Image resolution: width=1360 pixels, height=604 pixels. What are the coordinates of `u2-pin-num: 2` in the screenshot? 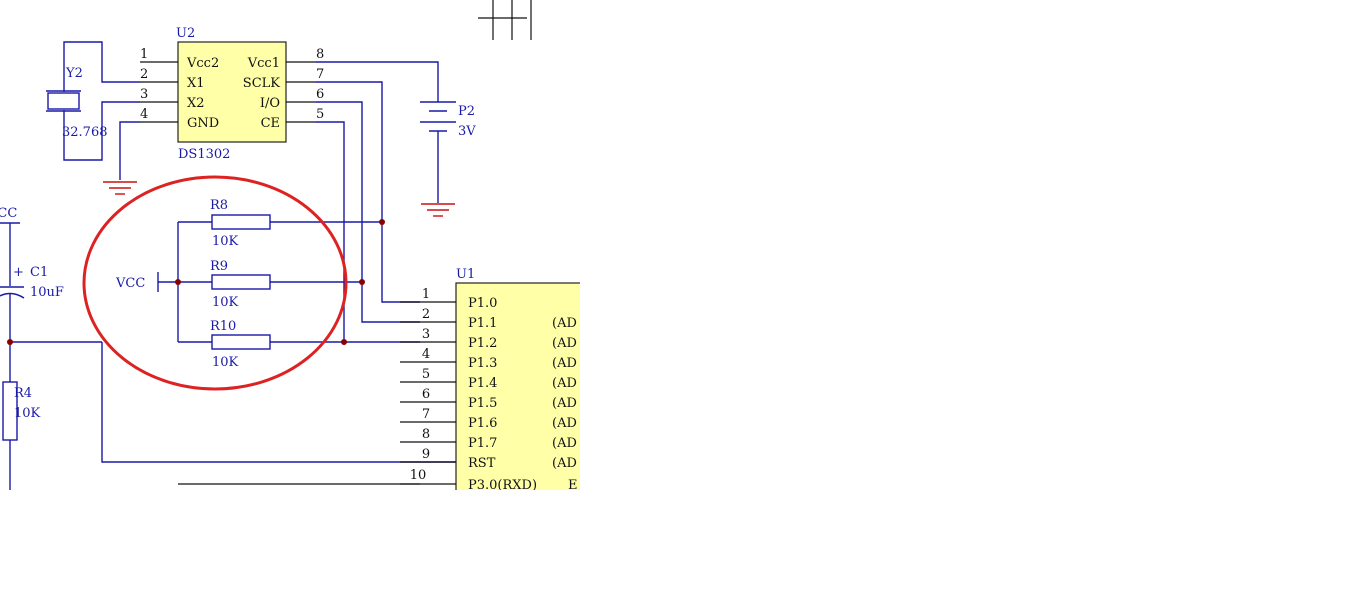 It's located at (144, 74).